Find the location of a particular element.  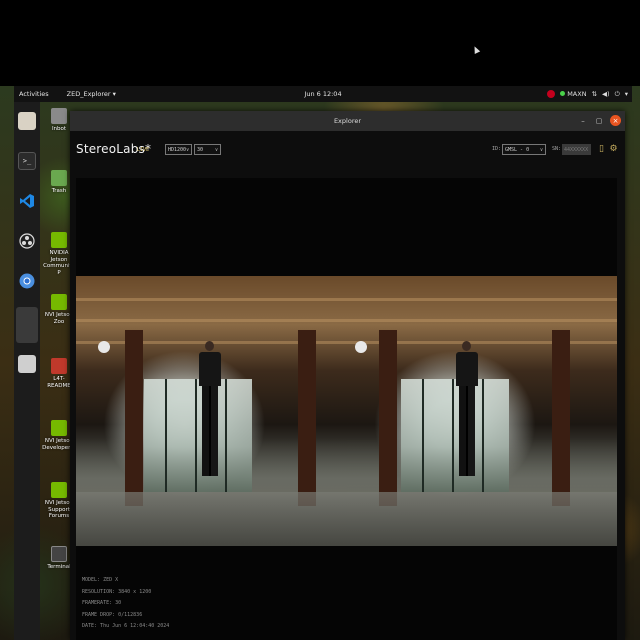

serial-label: SN: is located at coordinates (557, 149).